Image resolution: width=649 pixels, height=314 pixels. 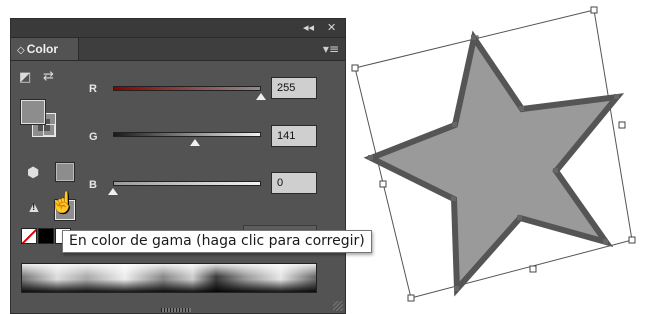 I want to click on collapse-icon: ◂◂, so click(x=308, y=28).